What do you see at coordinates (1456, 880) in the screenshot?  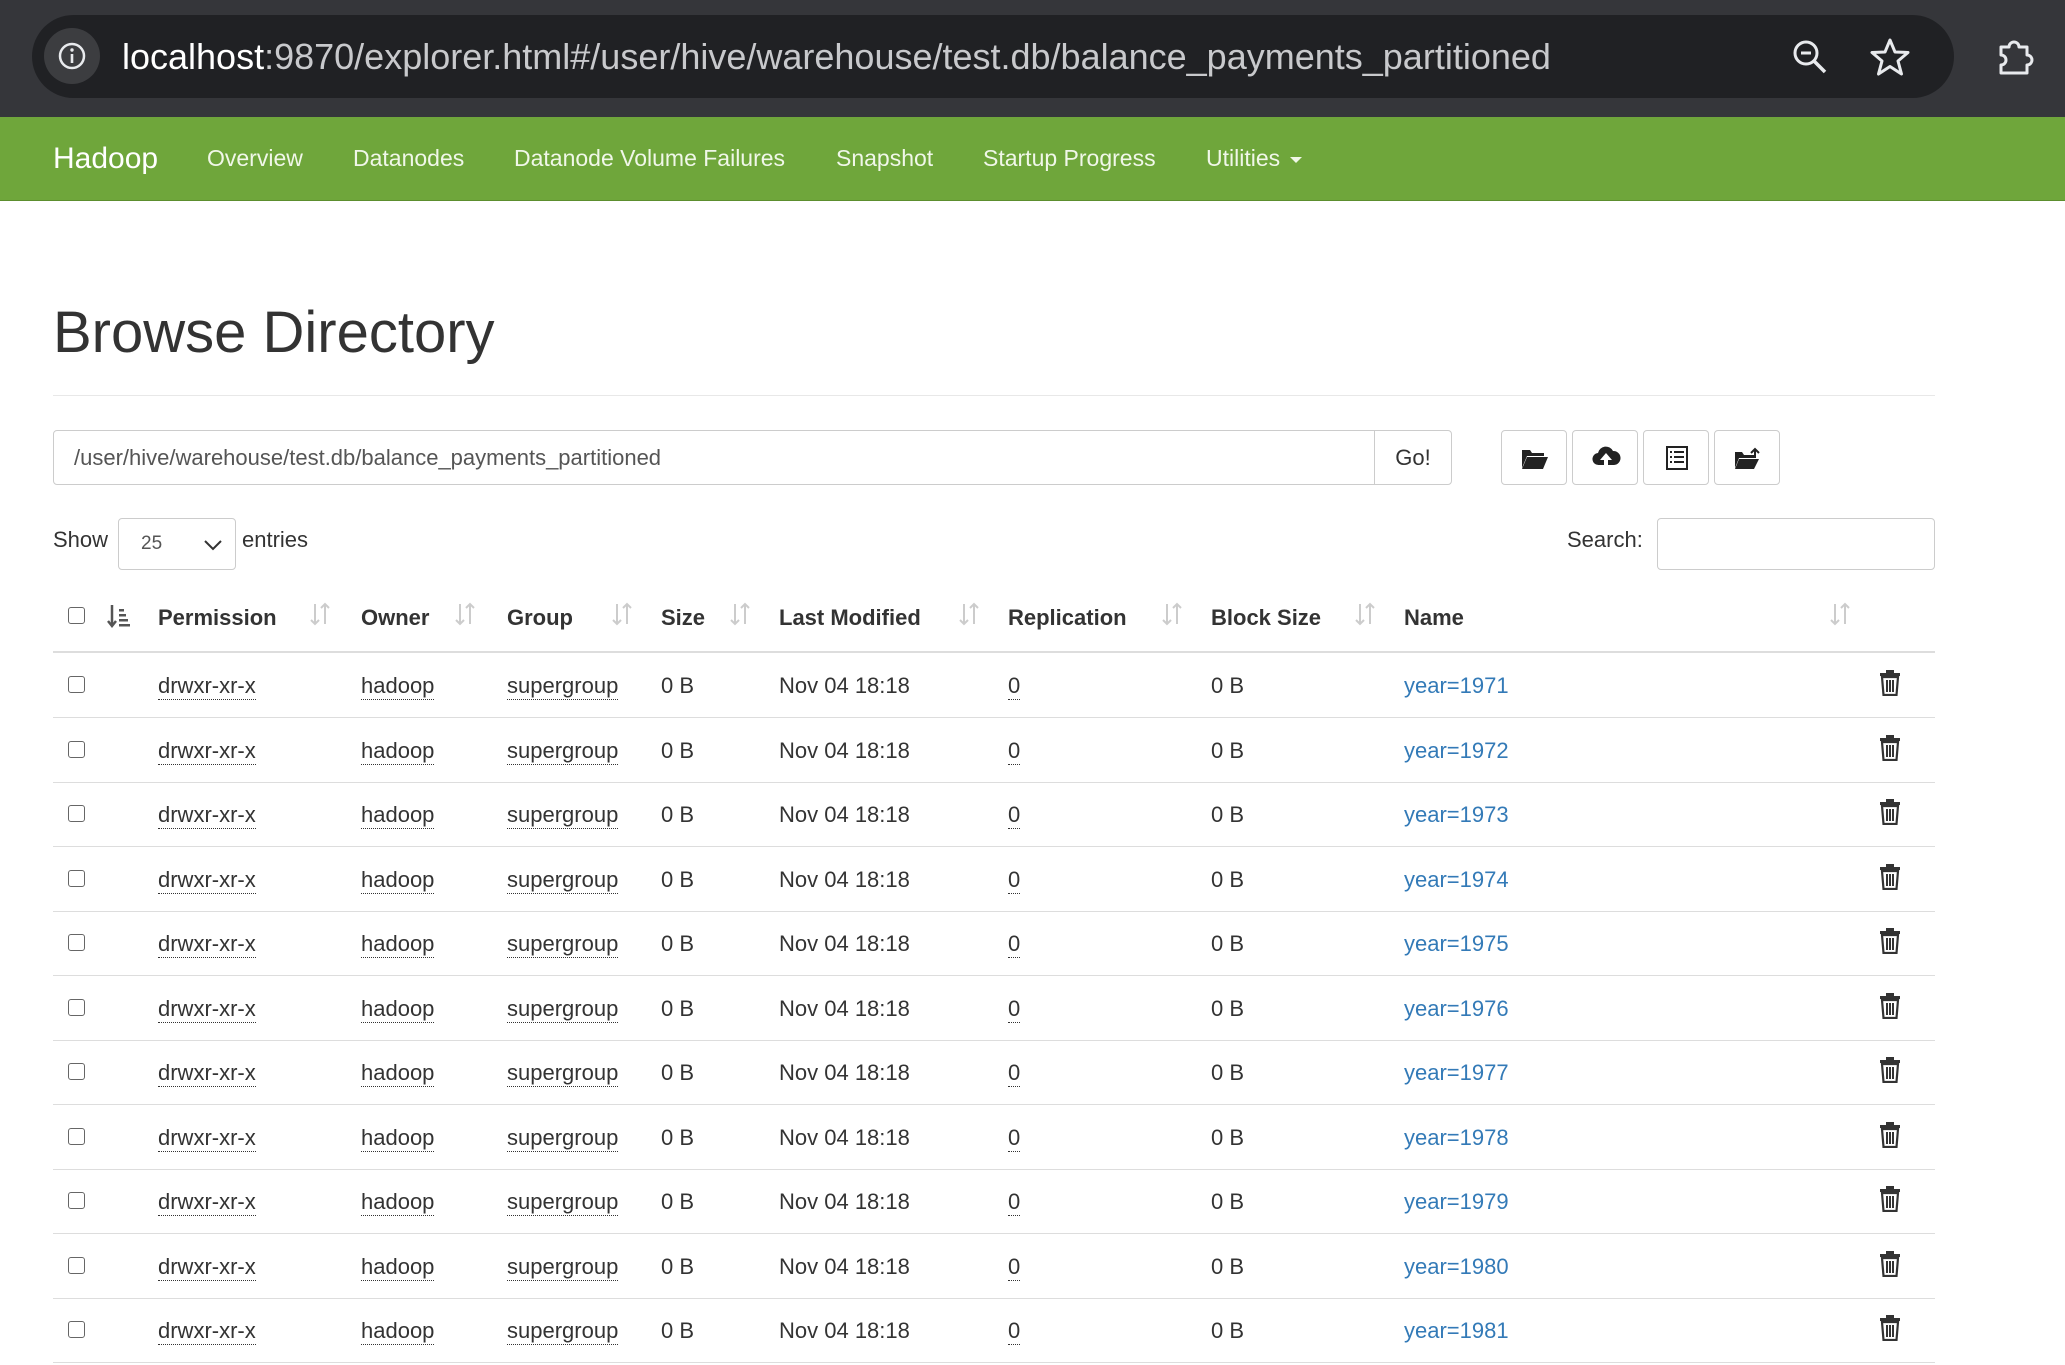 I see `name-link: year=1974` at bounding box center [1456, 880].